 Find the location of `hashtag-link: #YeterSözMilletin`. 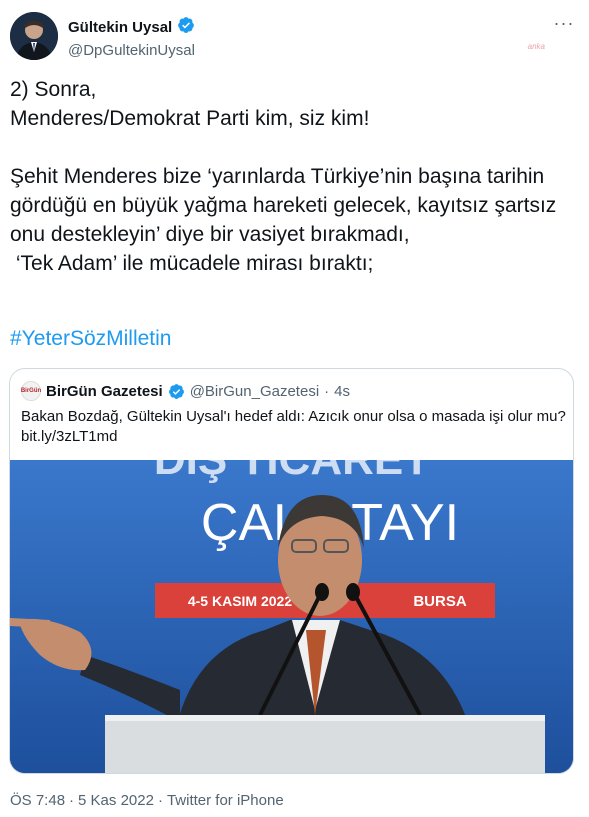

hashtag-link: #YeterSözMilletin is located at coordinates (90, 339).